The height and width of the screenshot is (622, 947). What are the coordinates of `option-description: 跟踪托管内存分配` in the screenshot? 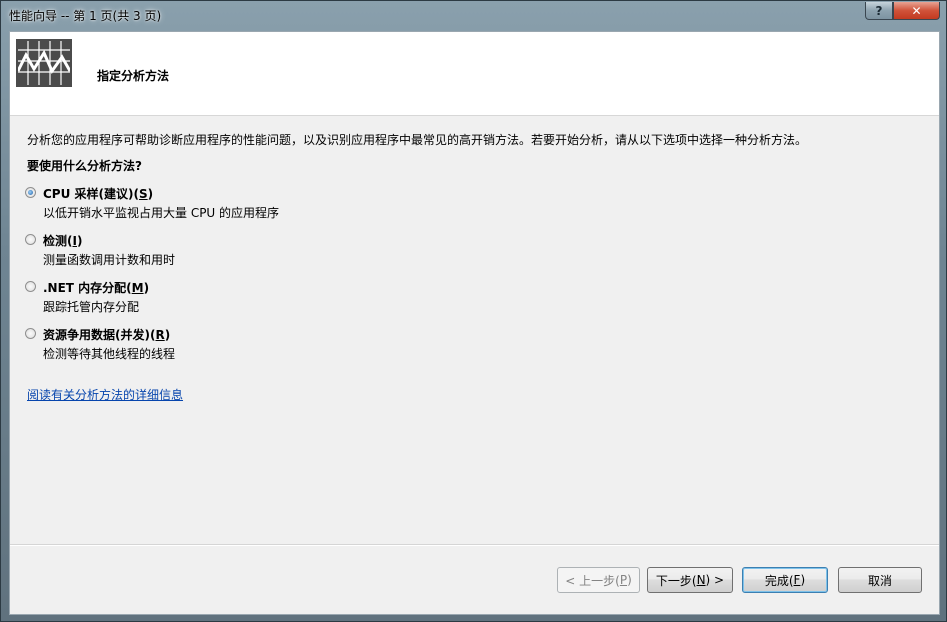 It's located at (91, 307).